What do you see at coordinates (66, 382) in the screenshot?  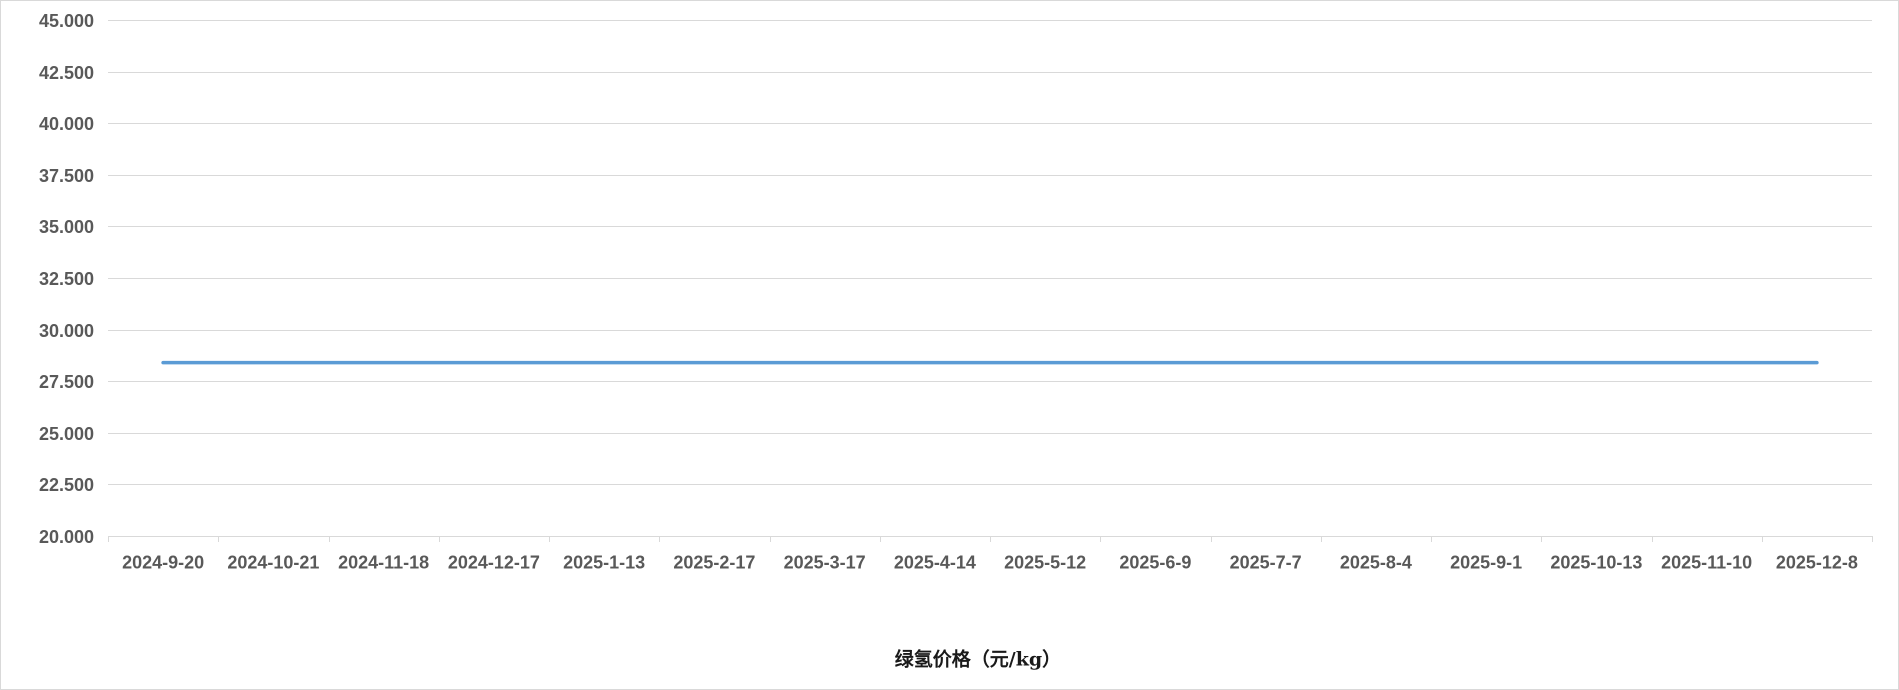 I see `y-tick-label: 27.500` at bounding box center [66, 382].